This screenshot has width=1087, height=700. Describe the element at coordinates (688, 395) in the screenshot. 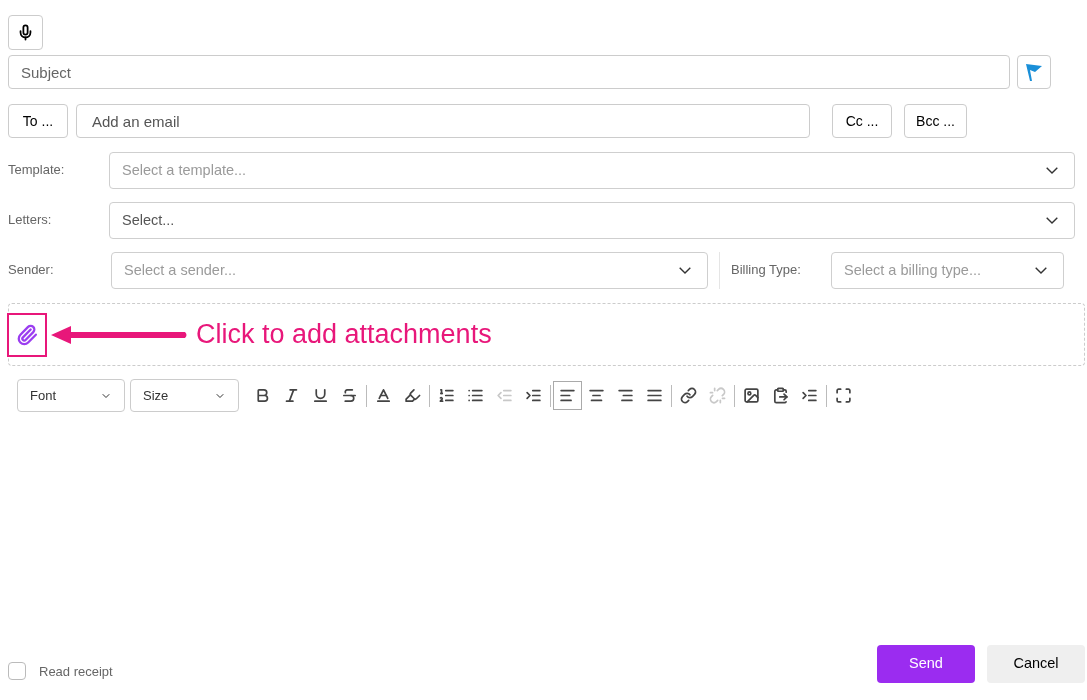

I see `link-icon` at that location.